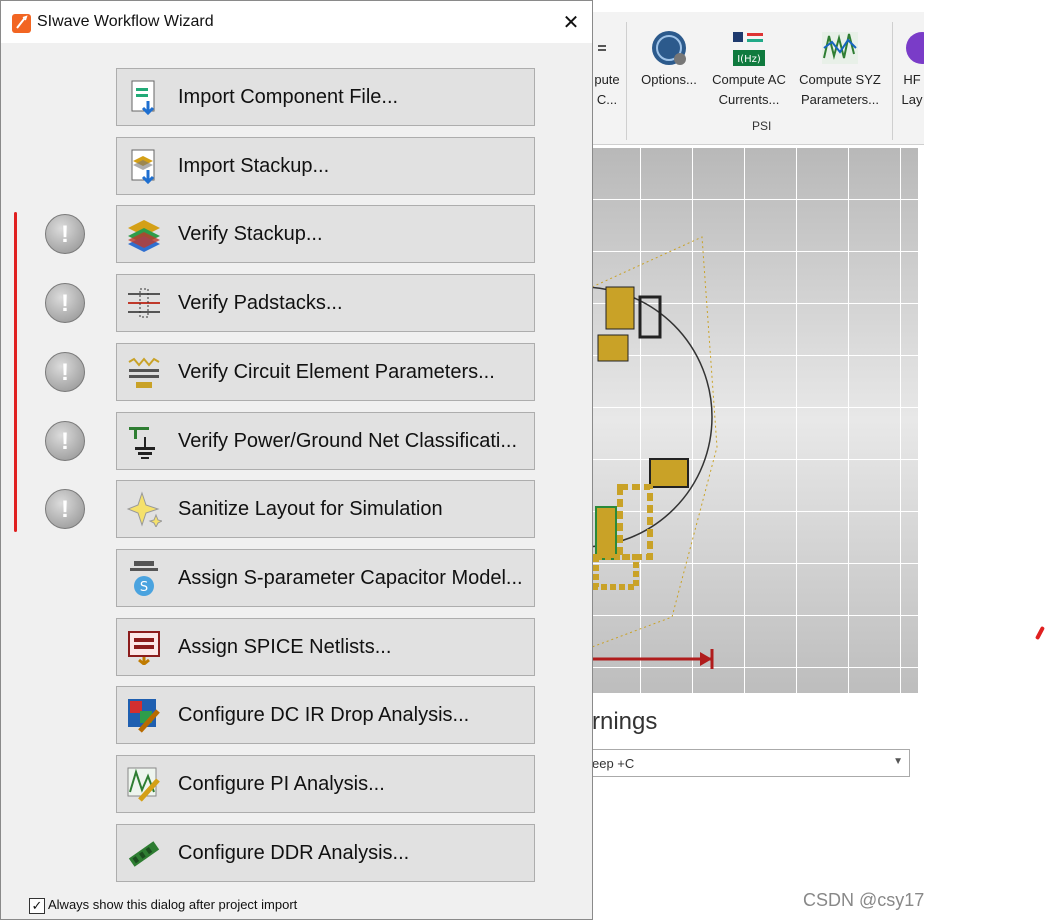 This screenshot has width=1049, height=920. What do you see at coordinates (762, 126) in the screenshot?
I see `psi-group-label: PSI` at bounding box center [762, 126].